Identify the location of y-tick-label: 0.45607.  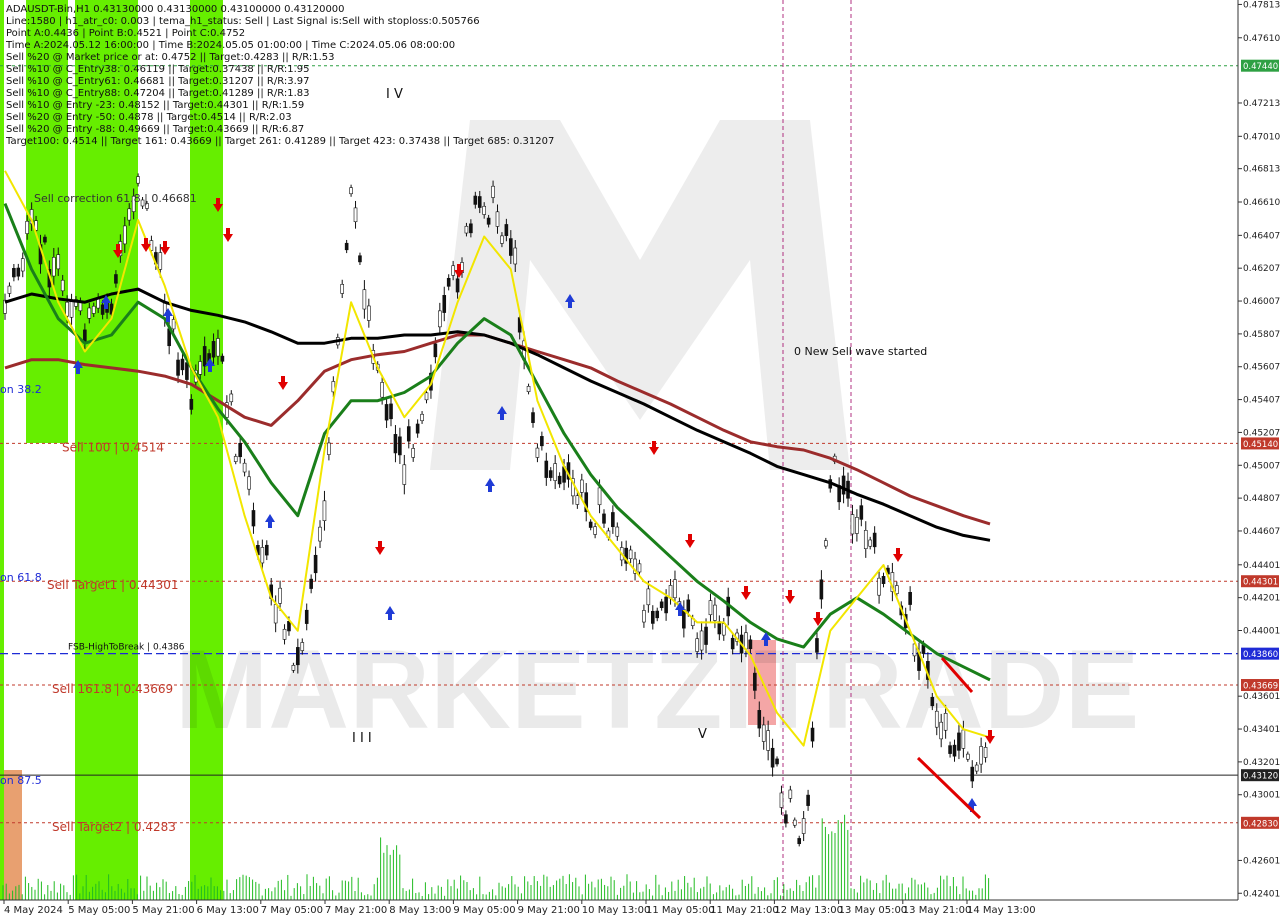
(1261, 368).